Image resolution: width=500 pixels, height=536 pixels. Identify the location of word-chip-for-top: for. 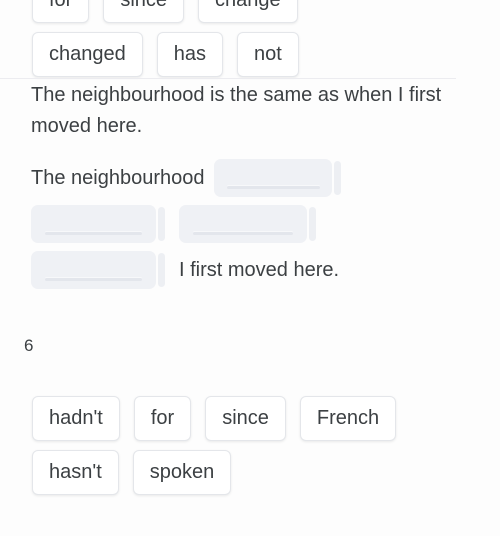
(61, 11).